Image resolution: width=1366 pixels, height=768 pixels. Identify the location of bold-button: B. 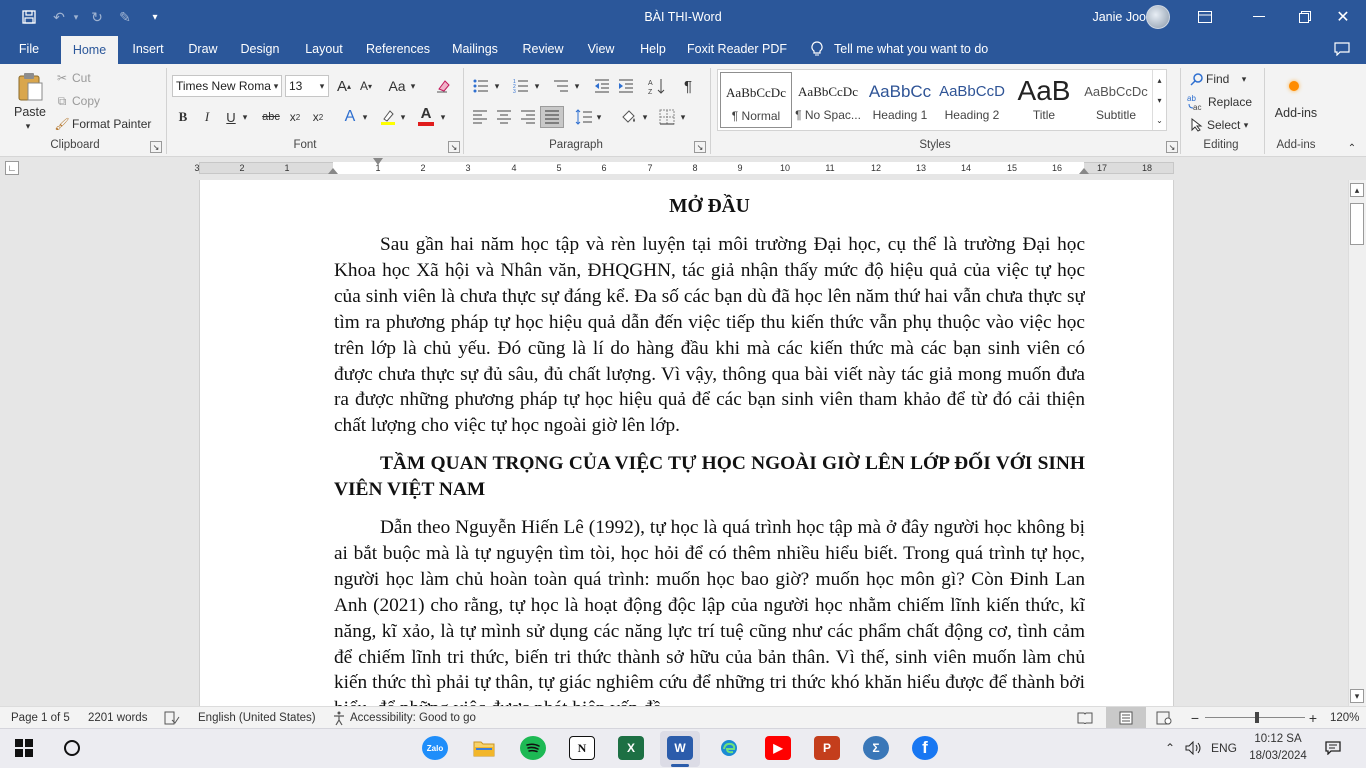
(183, 117).